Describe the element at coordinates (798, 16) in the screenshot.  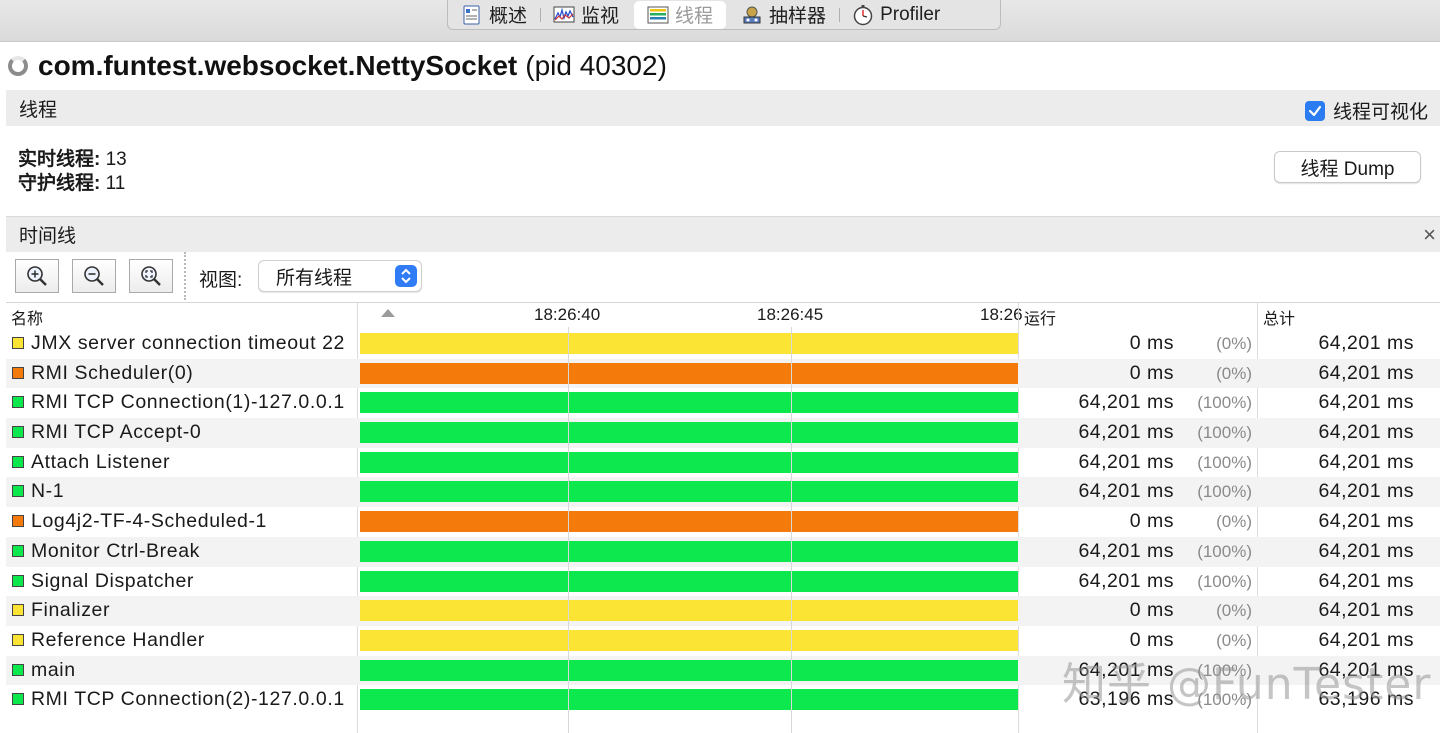
I see `tab-sampler-label: 抽样器` at that location.